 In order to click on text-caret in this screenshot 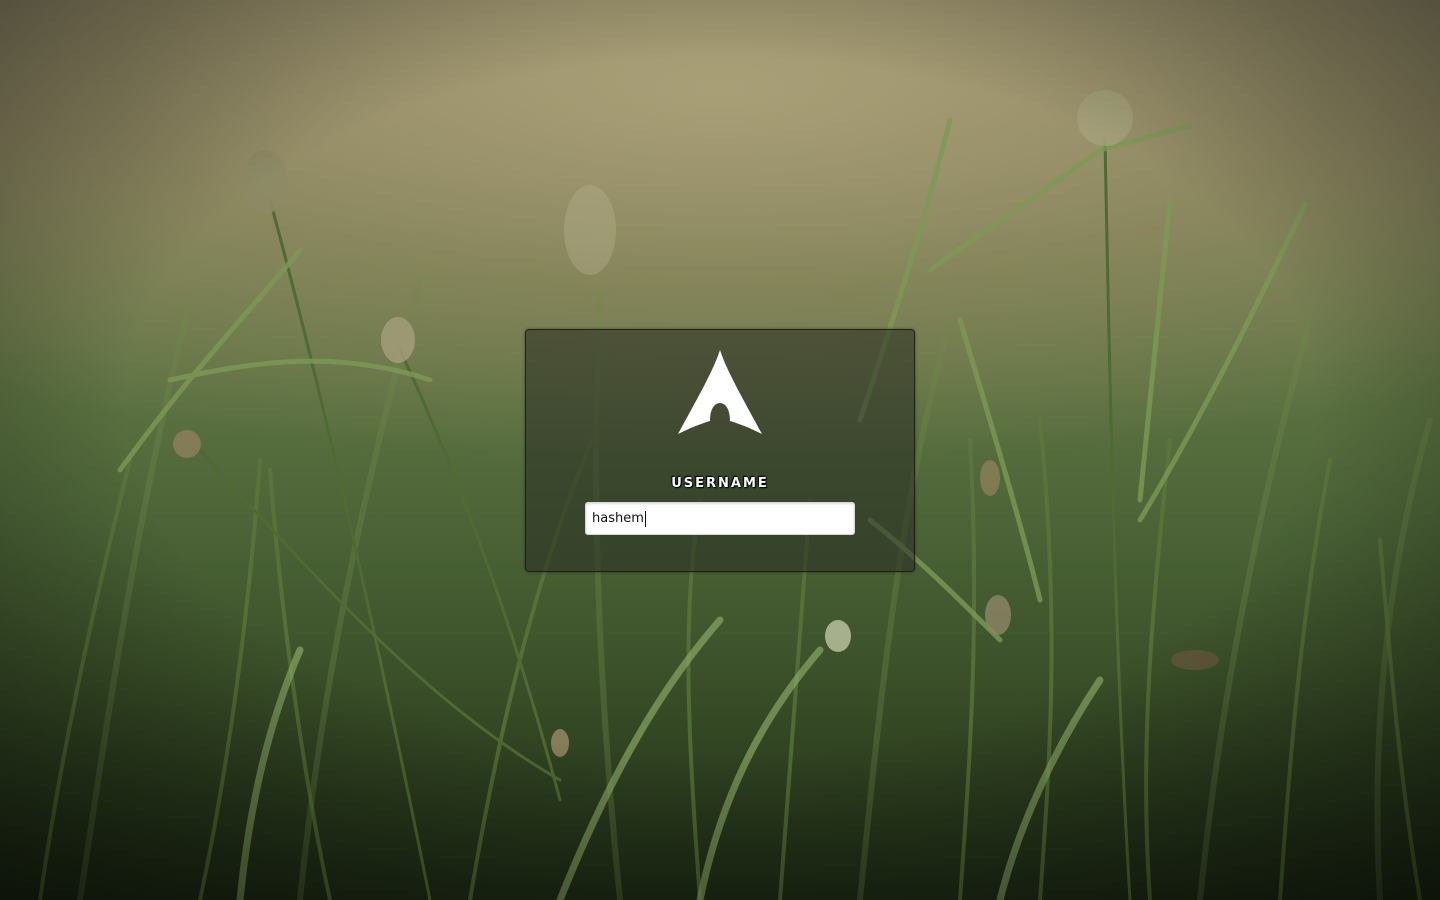, I will do `click(645, 518)`.